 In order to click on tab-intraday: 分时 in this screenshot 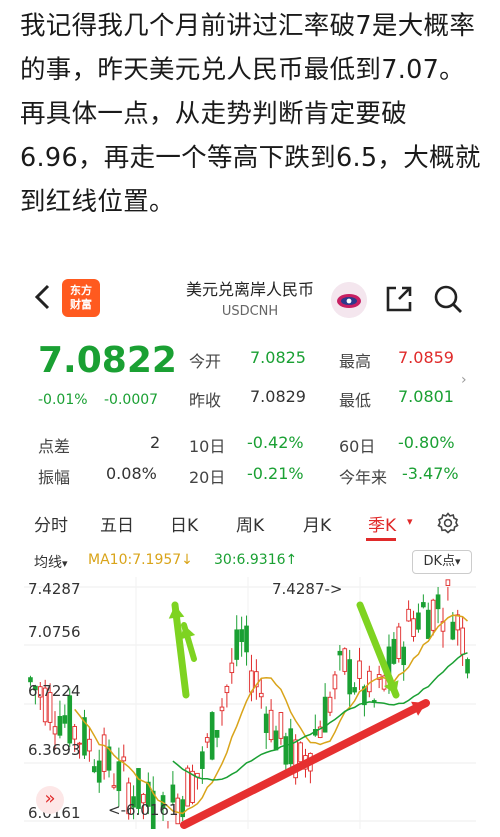, I will do `click(51, 523)`.